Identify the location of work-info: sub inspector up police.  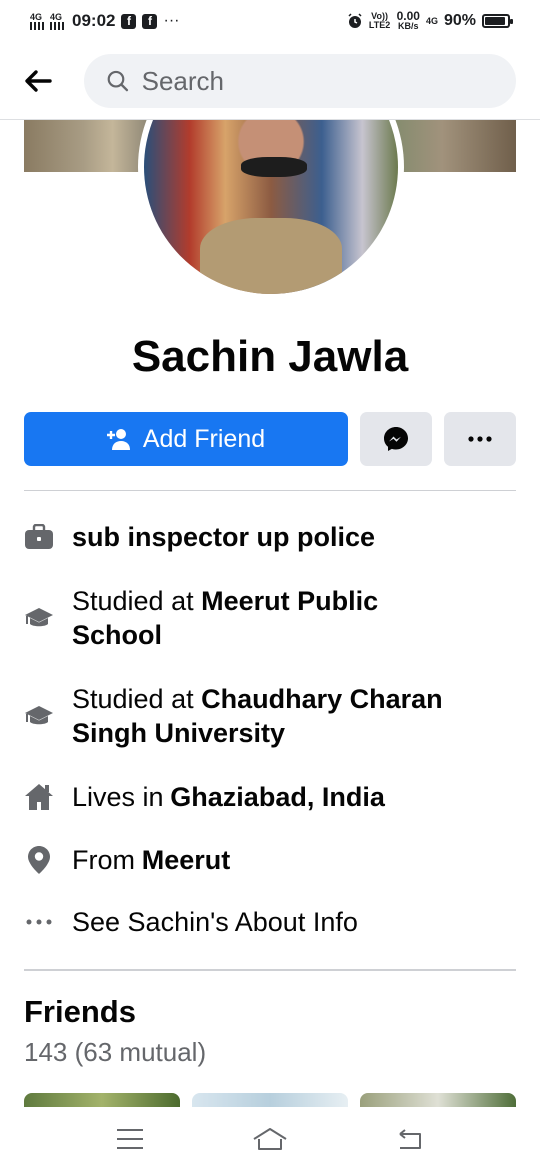
(199, 537).